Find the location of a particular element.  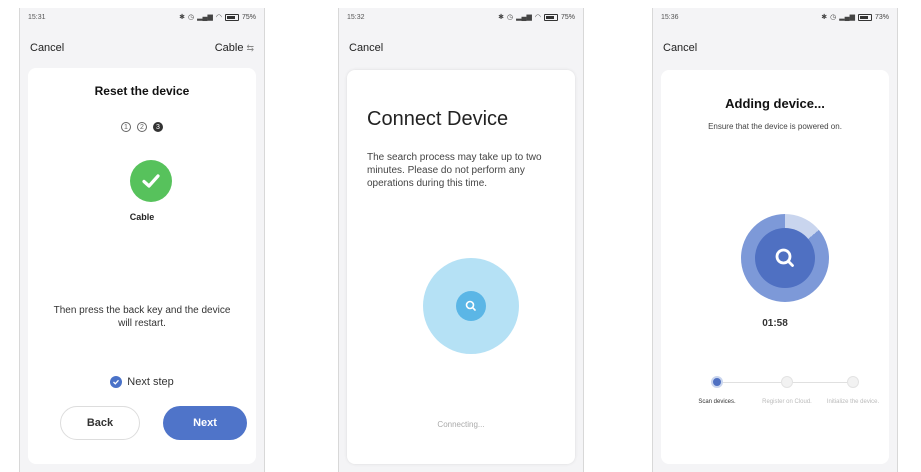

status-time: 15:31 is located at coordinates (37, 17).